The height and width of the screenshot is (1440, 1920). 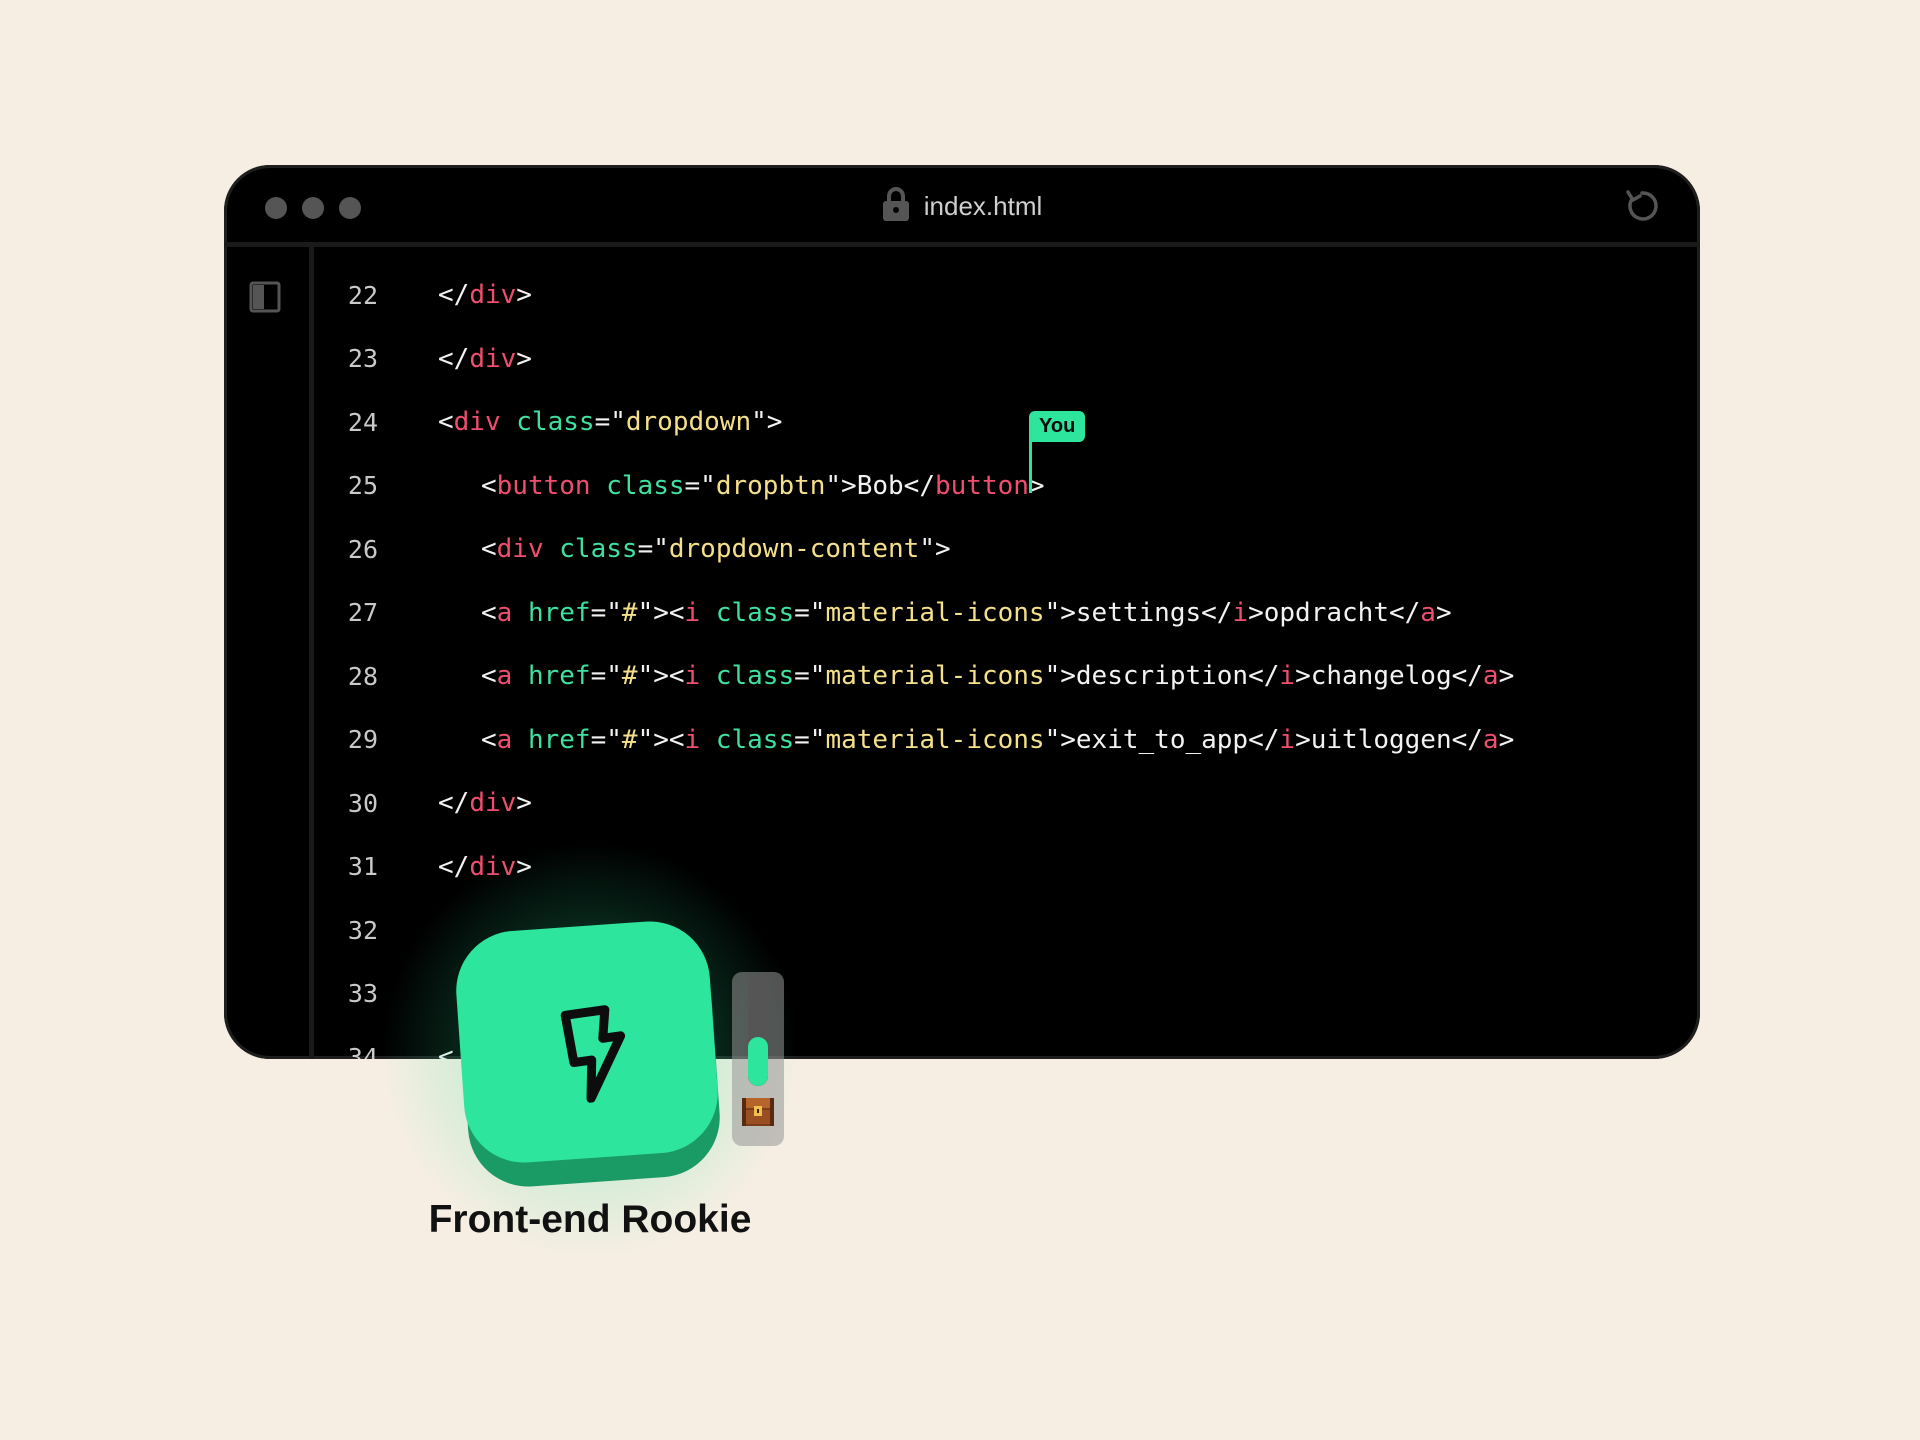 I want to click on reload-icon, so click(x=1642, y=206).